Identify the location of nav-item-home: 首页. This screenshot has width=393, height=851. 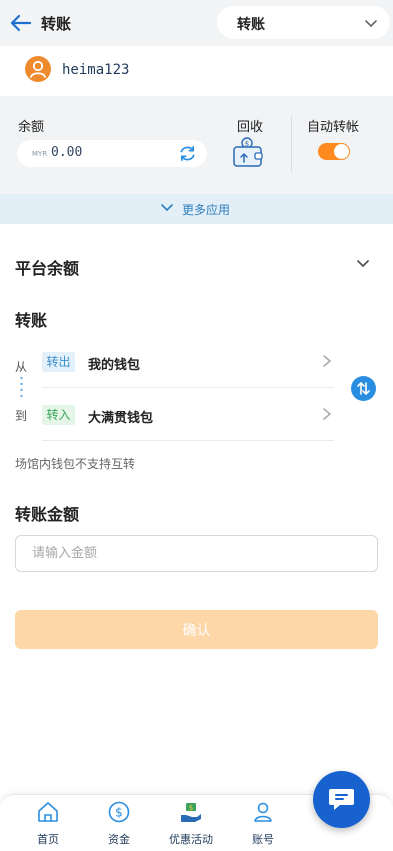
(48, 824).